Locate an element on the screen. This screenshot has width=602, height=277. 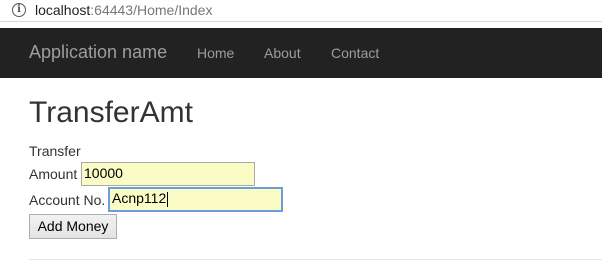
amount-label: Amount is located at coordinates (53, 174).